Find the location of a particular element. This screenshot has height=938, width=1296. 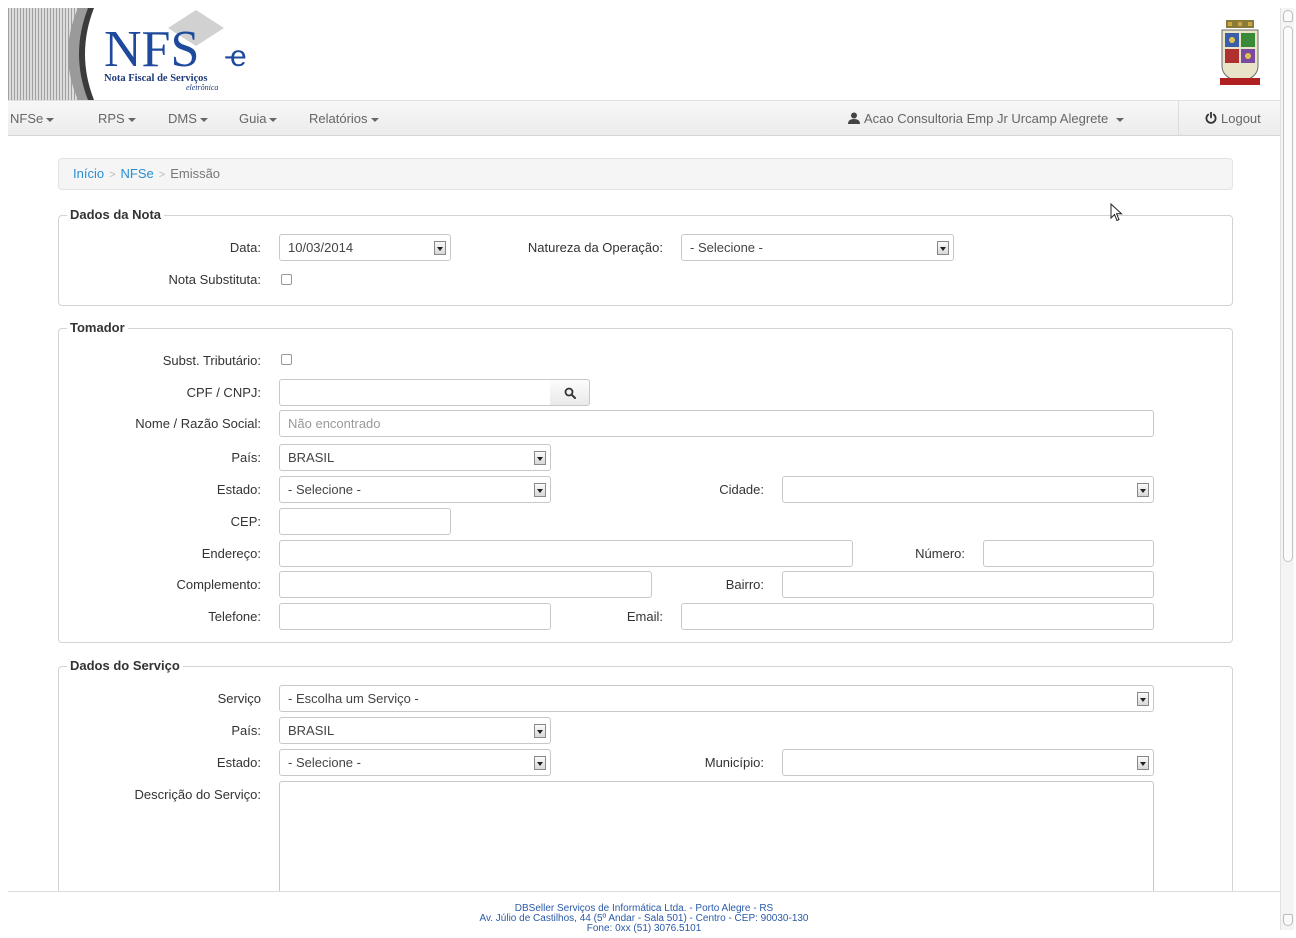

breadcrumb-current: Emissão is located at coordinates (195, 173).